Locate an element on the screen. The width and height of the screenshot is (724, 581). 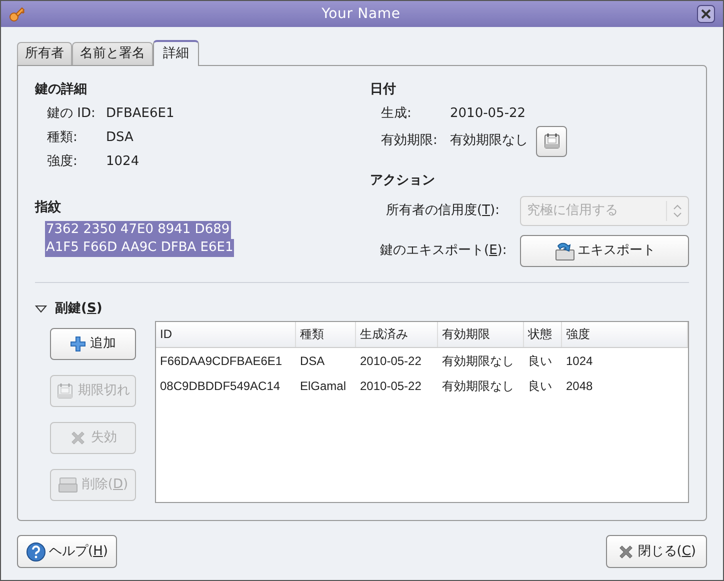
close-button is located at coordinates (706, 14).